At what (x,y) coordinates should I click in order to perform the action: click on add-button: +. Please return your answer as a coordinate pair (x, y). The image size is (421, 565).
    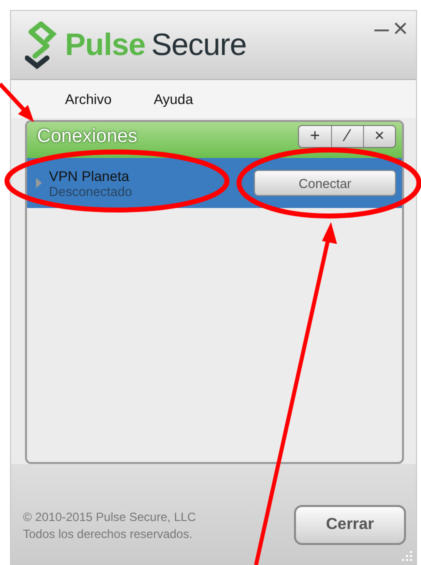
    Looking at the image, I should click on (315, 136).